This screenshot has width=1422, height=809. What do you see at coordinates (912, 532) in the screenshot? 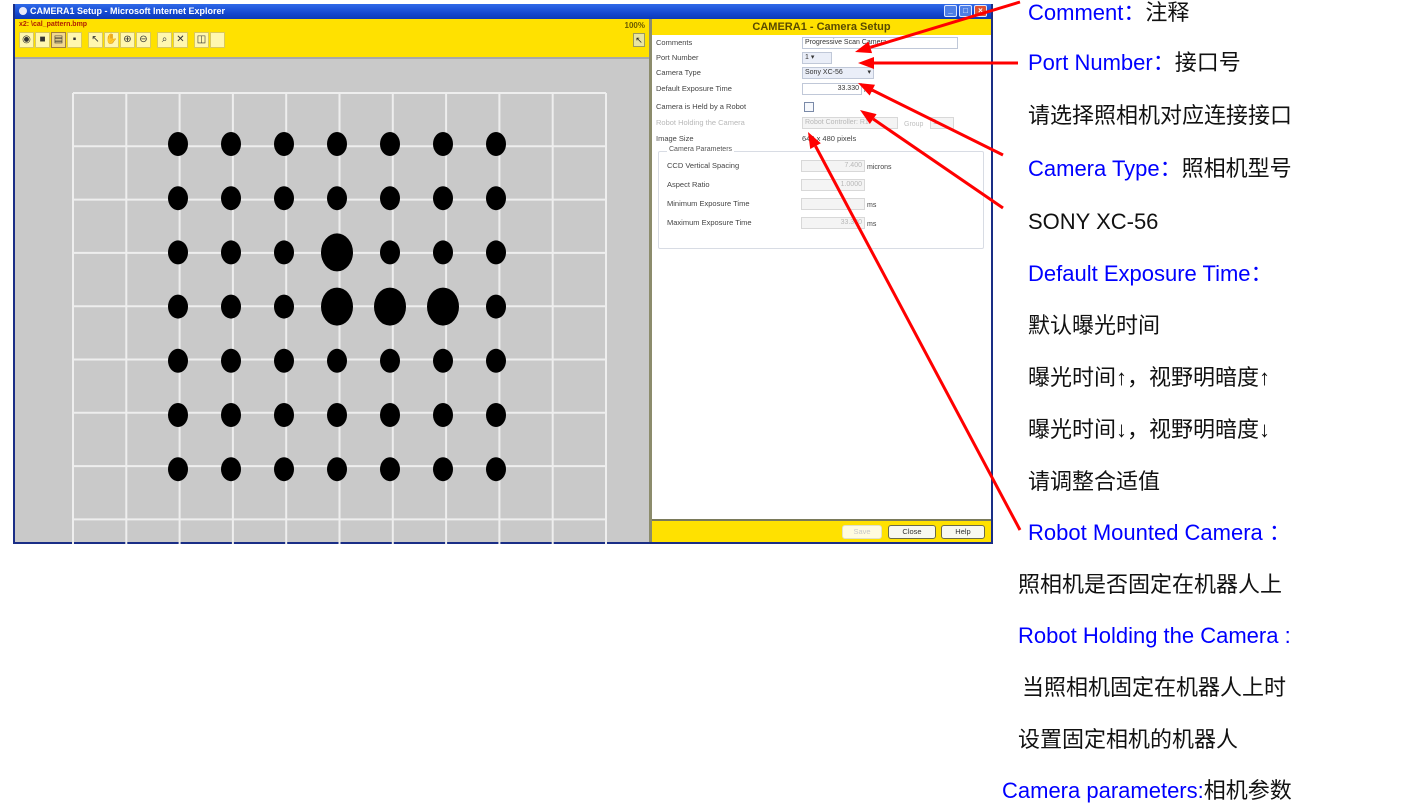
I see `close-button: Close` at bounding box center [912, 532].